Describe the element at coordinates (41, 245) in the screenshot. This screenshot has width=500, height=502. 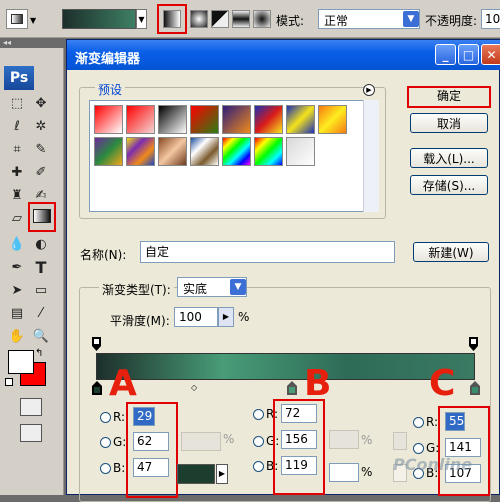
I see `dodge-icon: ◐` at that location.